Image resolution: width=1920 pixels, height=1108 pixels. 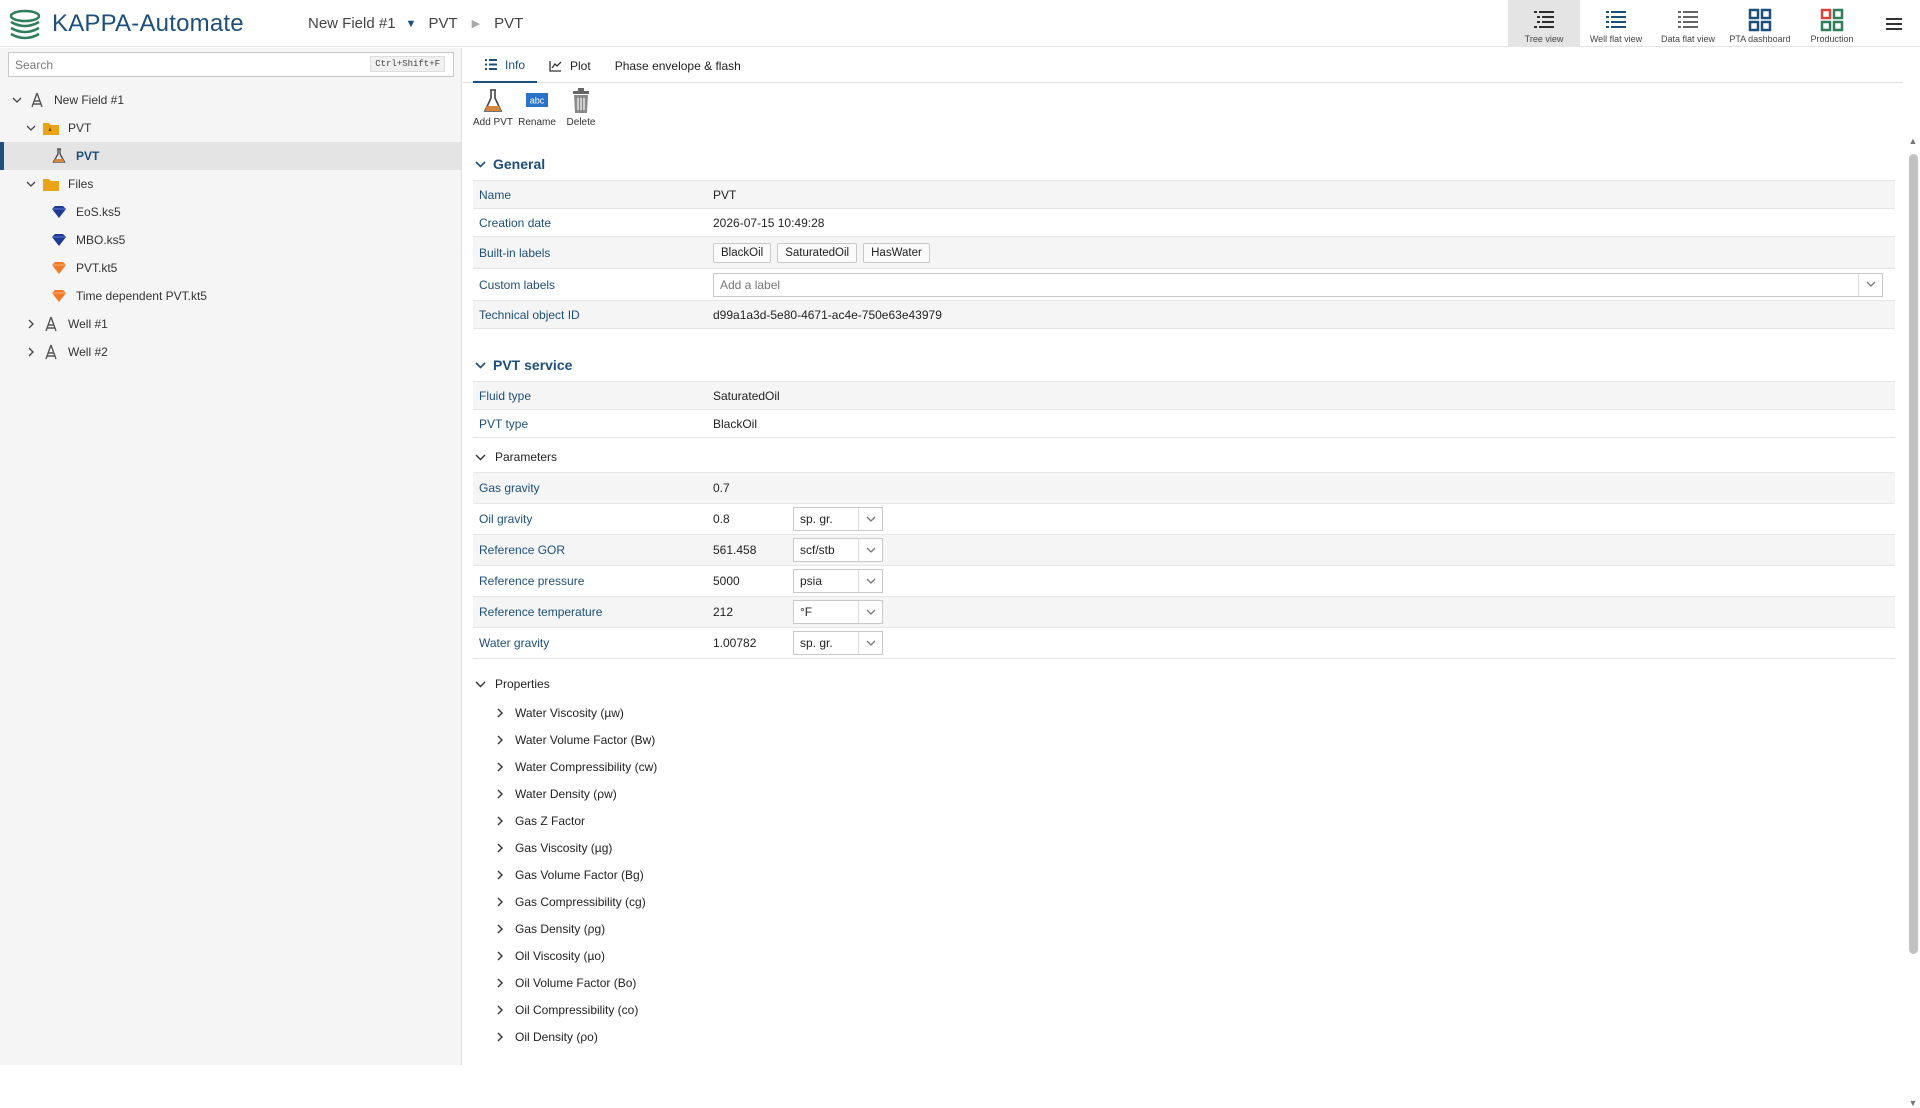 I want to click on label-tag: SaturatedOil, so click(x=817, y=252).